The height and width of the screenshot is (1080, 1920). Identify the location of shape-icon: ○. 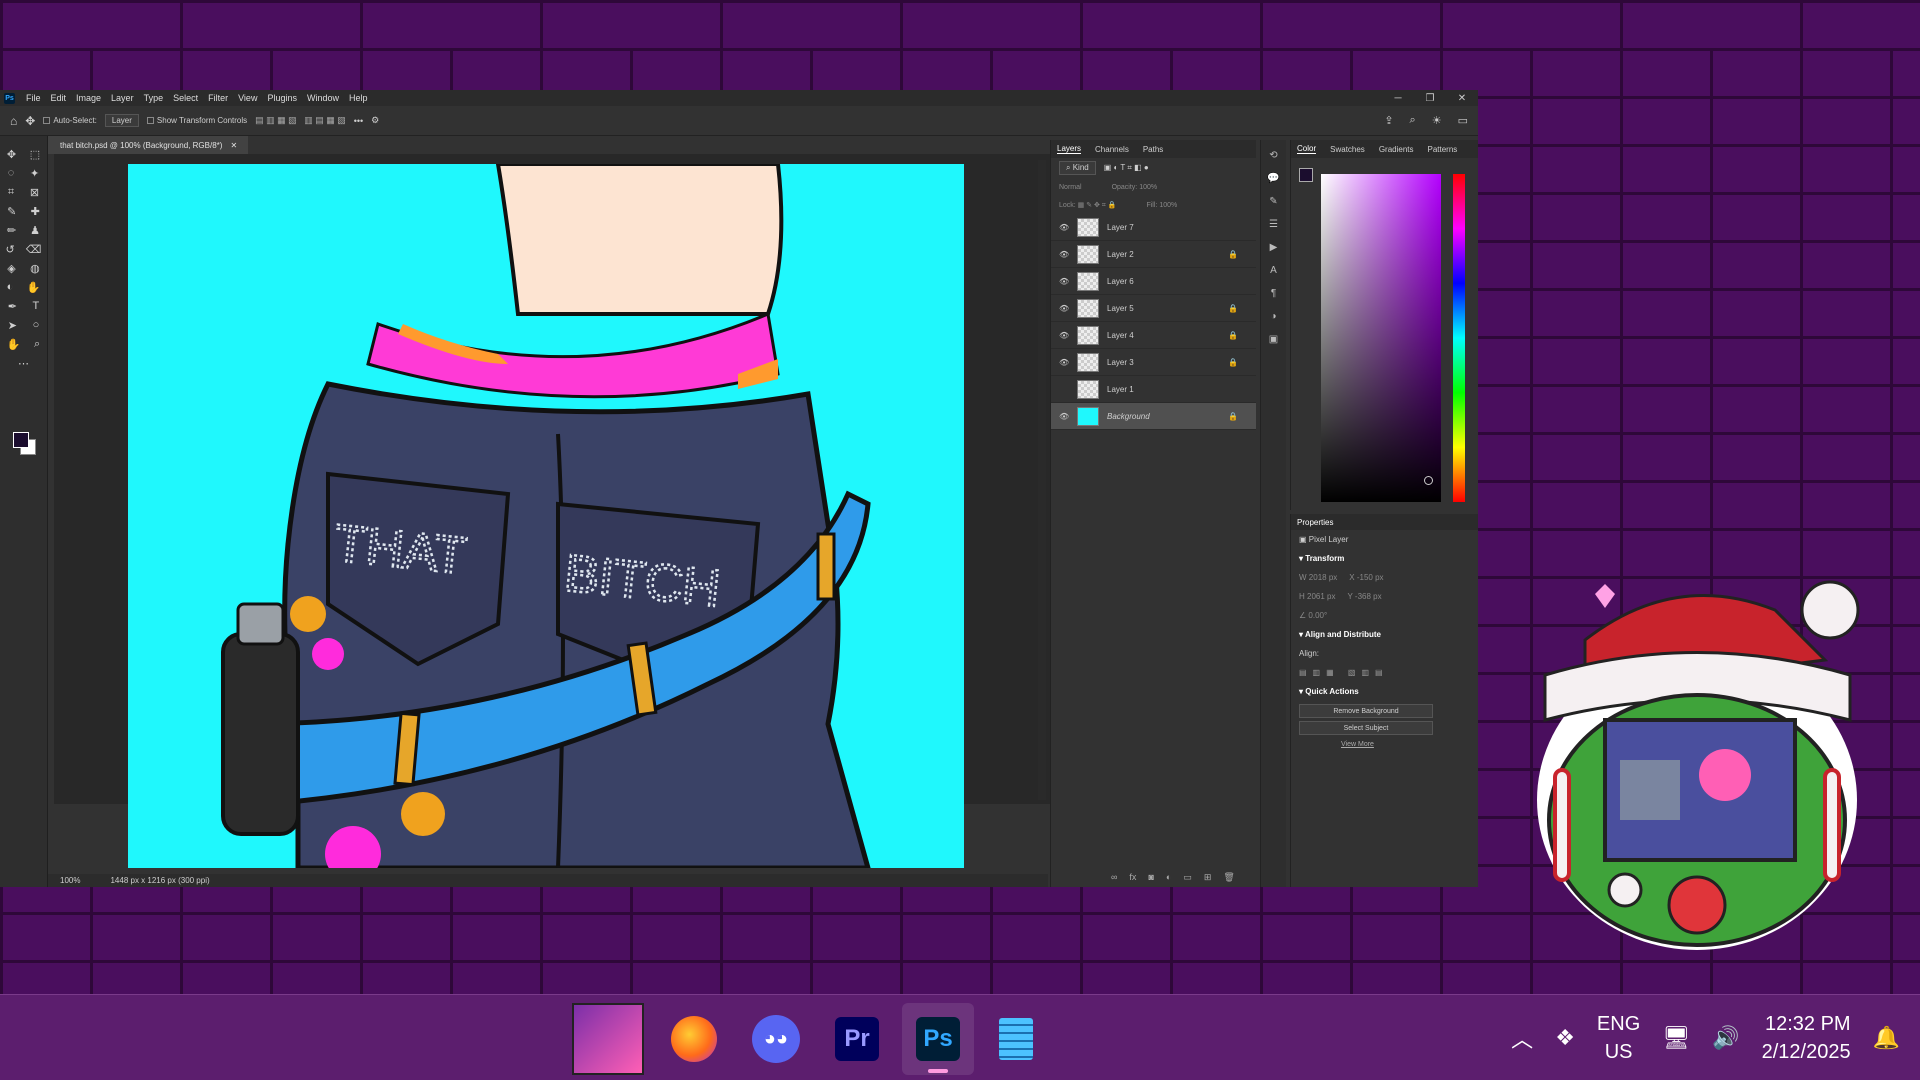
(36, 328).